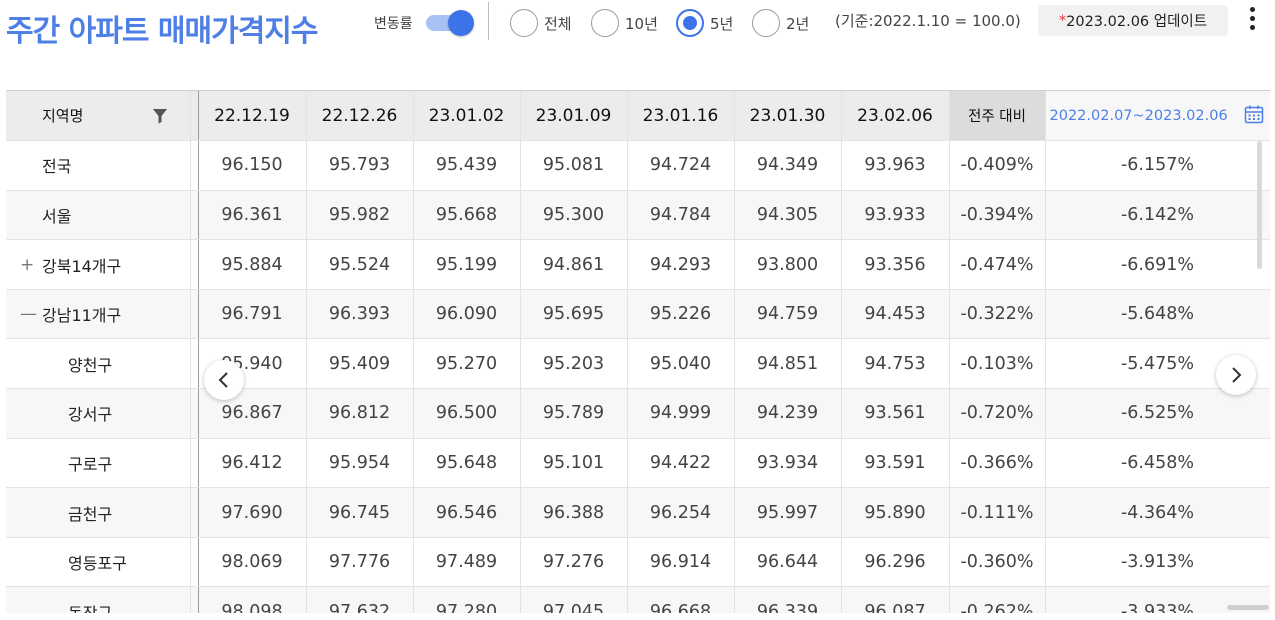  Describe the element at coordinates (681, 463) in the screenshot. I see `index-value-cell: 94.422` at that location.